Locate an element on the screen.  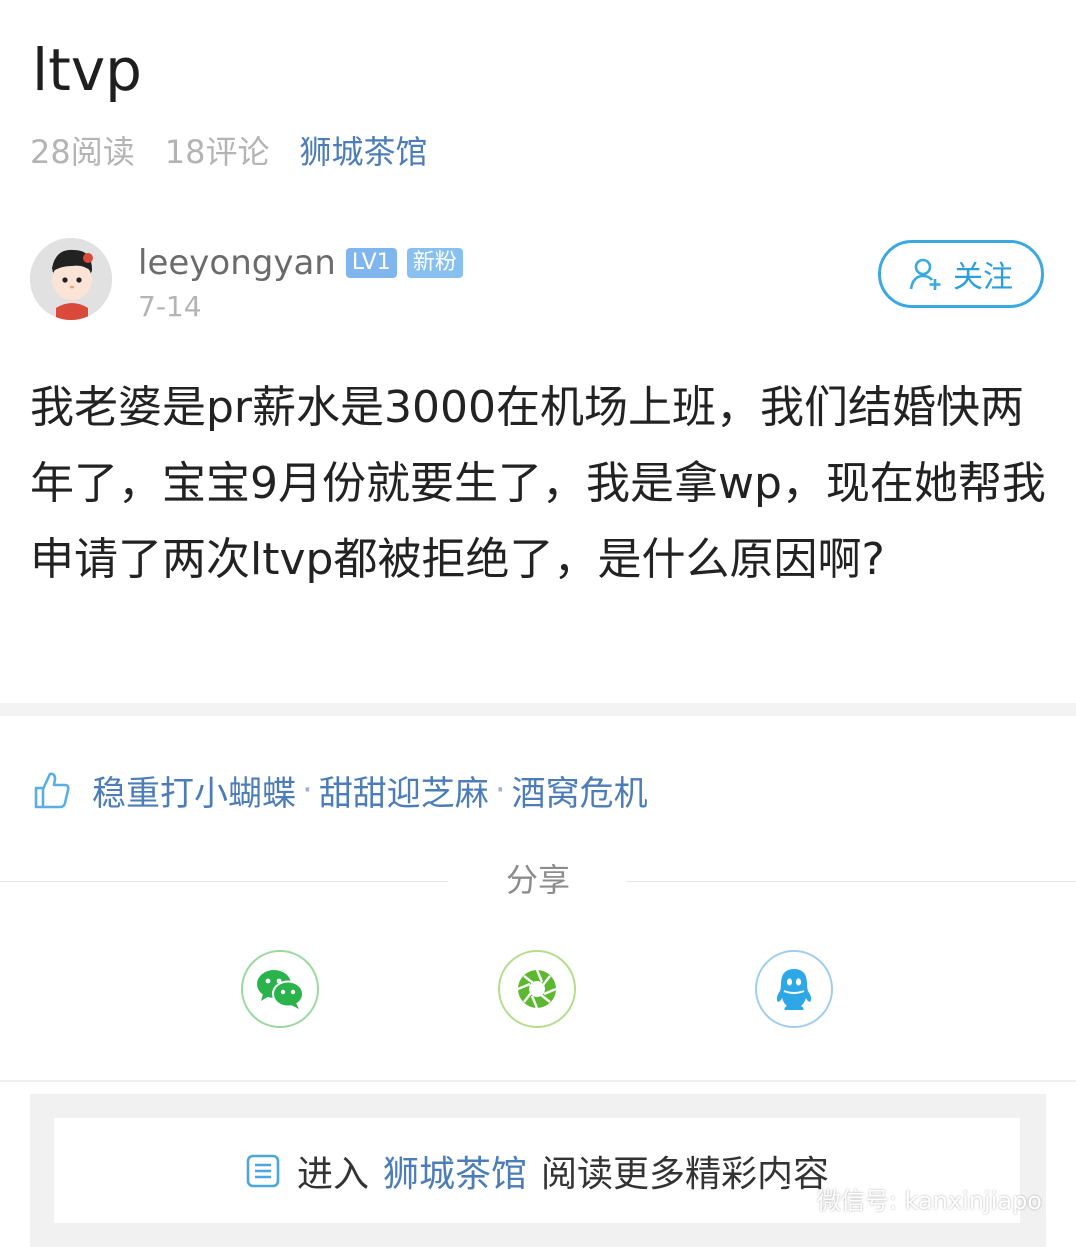
watermark: 微信号: kanxinjiapo is located at coordinates (907, 1198).